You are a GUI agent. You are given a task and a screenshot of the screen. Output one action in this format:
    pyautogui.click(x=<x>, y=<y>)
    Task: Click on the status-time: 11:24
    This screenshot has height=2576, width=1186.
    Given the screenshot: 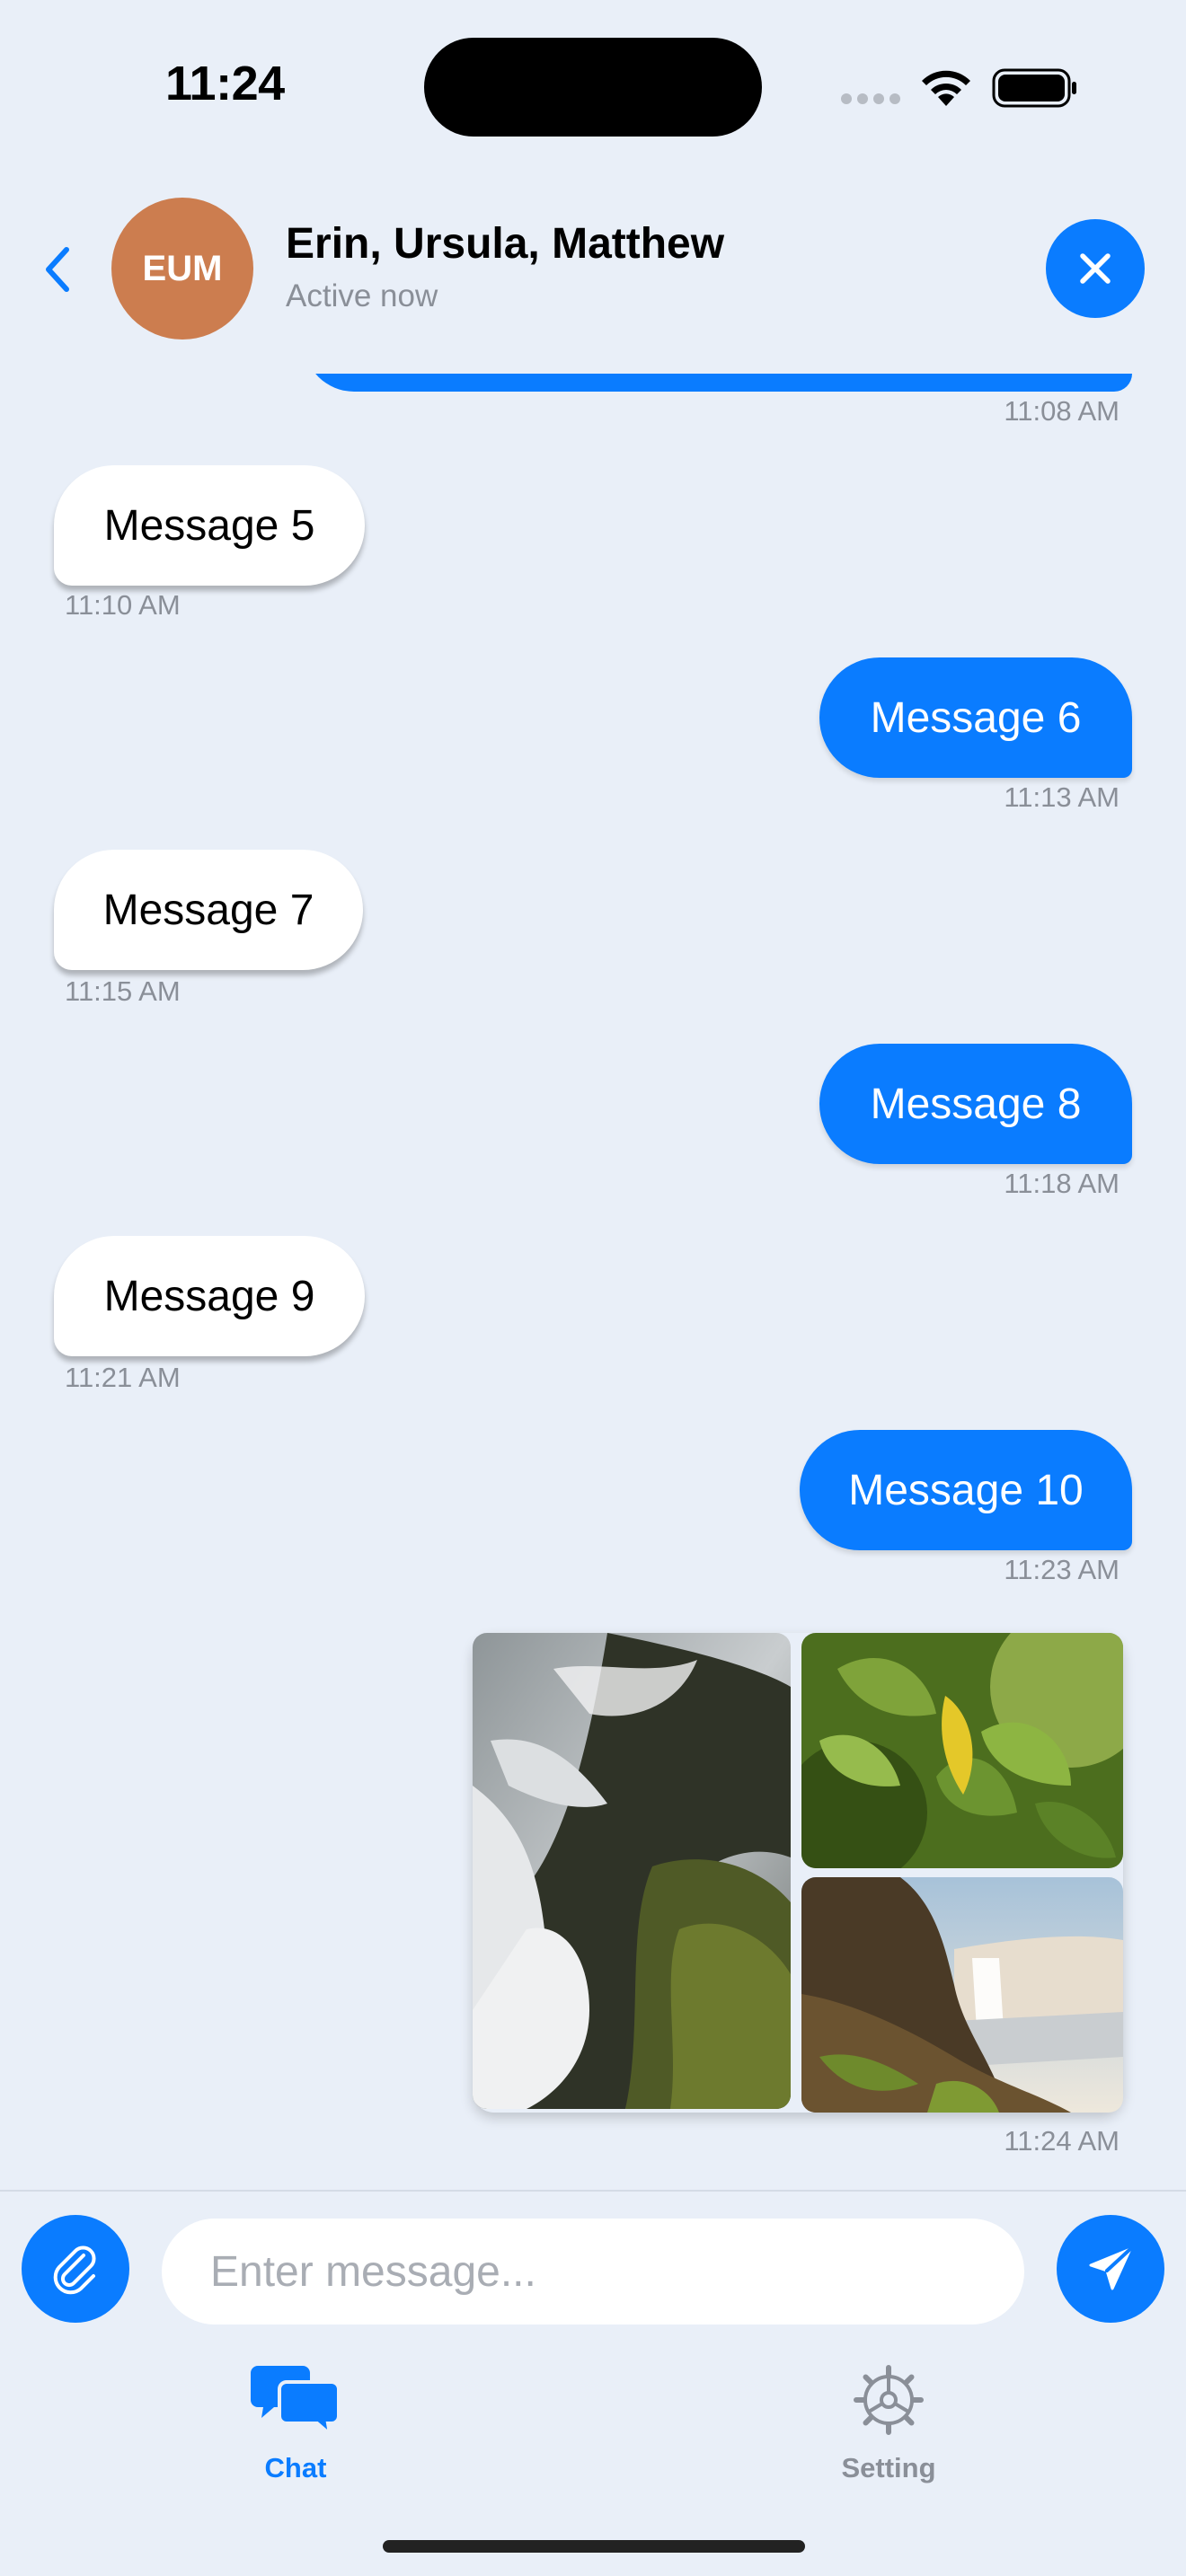 What is the action you would take?
    pyautogui.click(x=225, y=83)
    